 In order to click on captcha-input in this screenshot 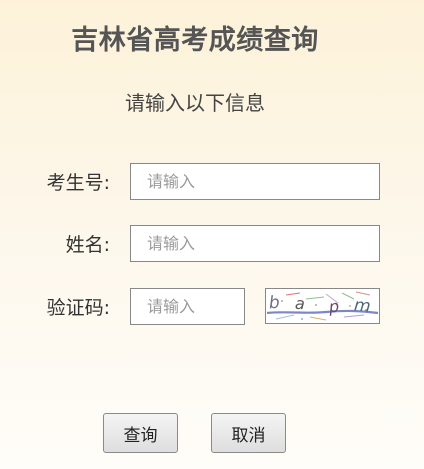, I will do `click(187, 306)`.